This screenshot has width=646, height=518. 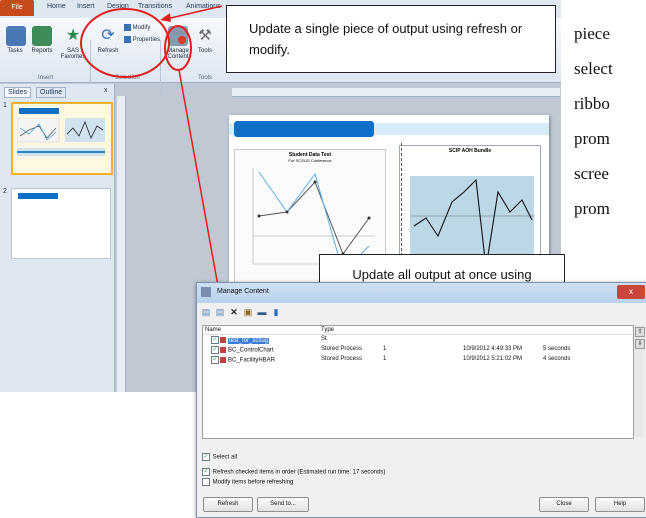 I want to click on dialog-title-bar: Manage Content x, so click(x=421, y=293).